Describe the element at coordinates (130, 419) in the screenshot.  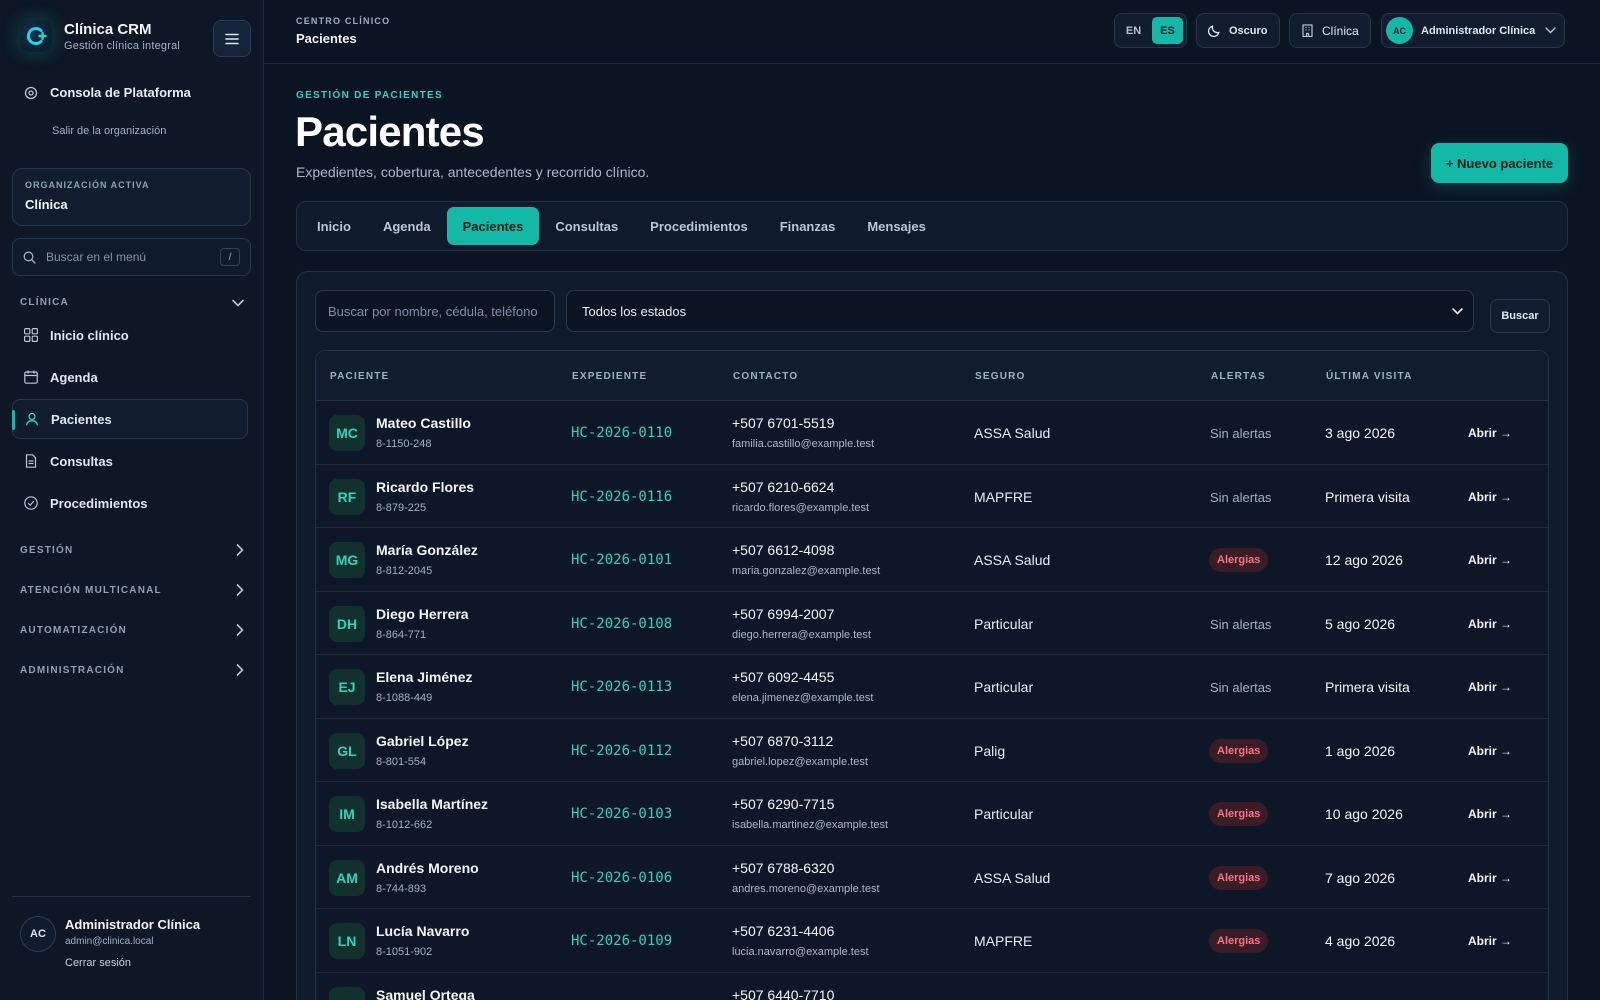
I see `sidebar-item-pacientes: Pacientes` at that location.